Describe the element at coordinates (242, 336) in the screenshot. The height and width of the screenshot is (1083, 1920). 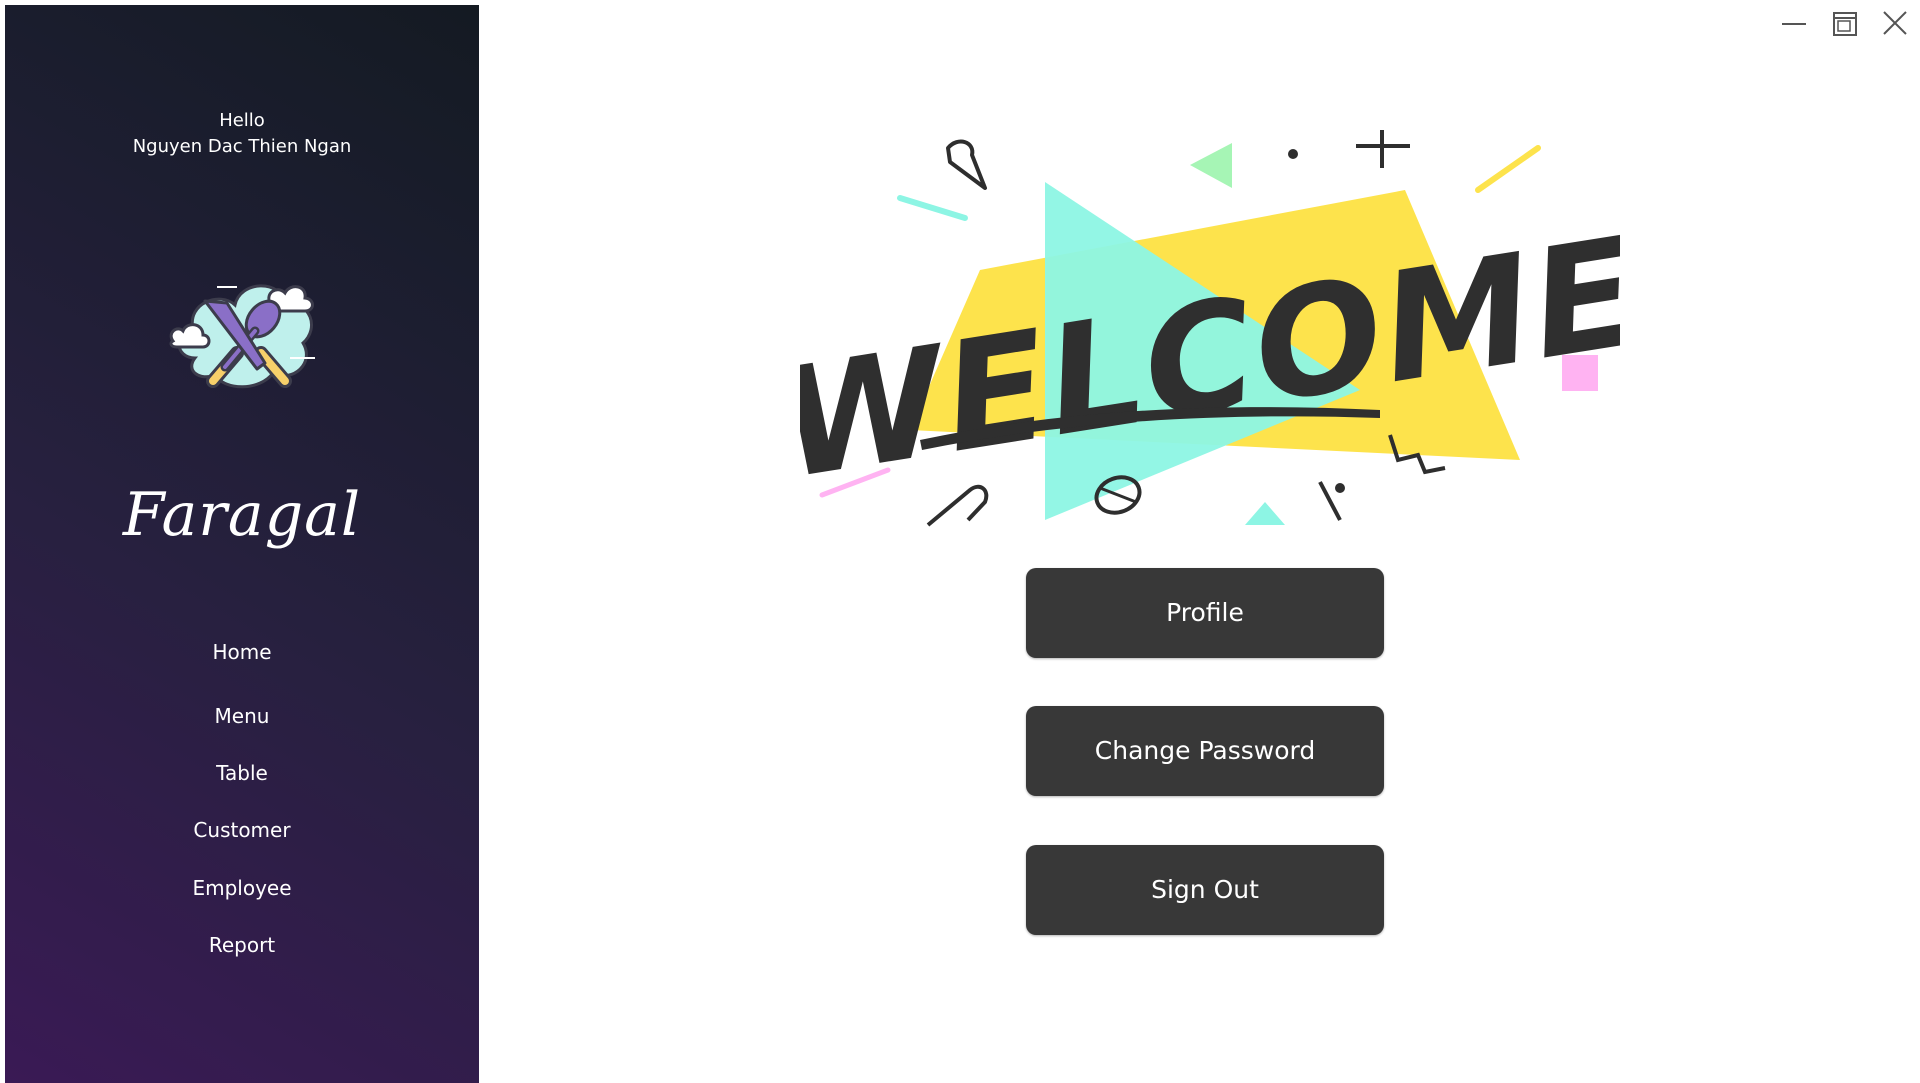
I see `restaurant-logo-icon` at that location.